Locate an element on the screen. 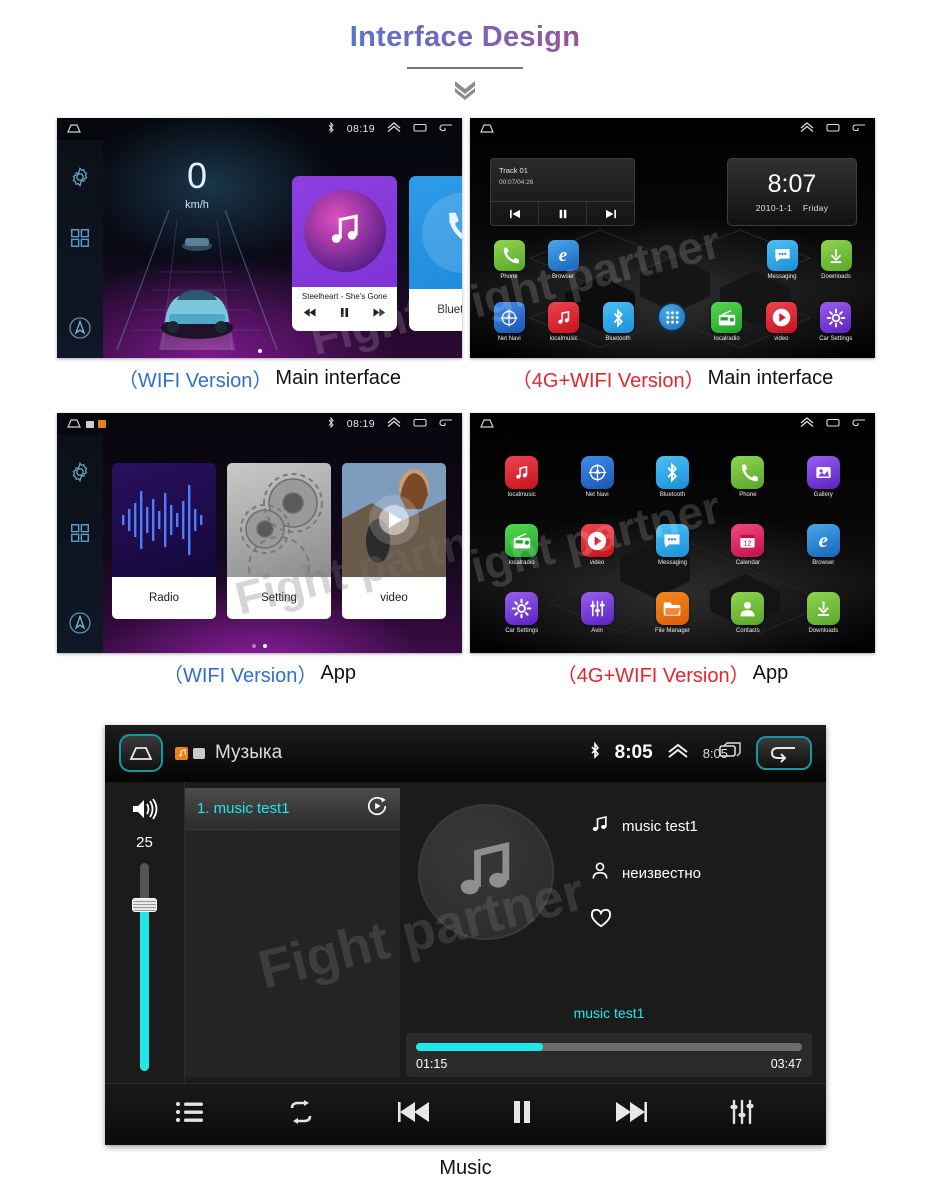  clock-widget: 8:07 2010-1-1 Friday is located at coordinates (792, 192).